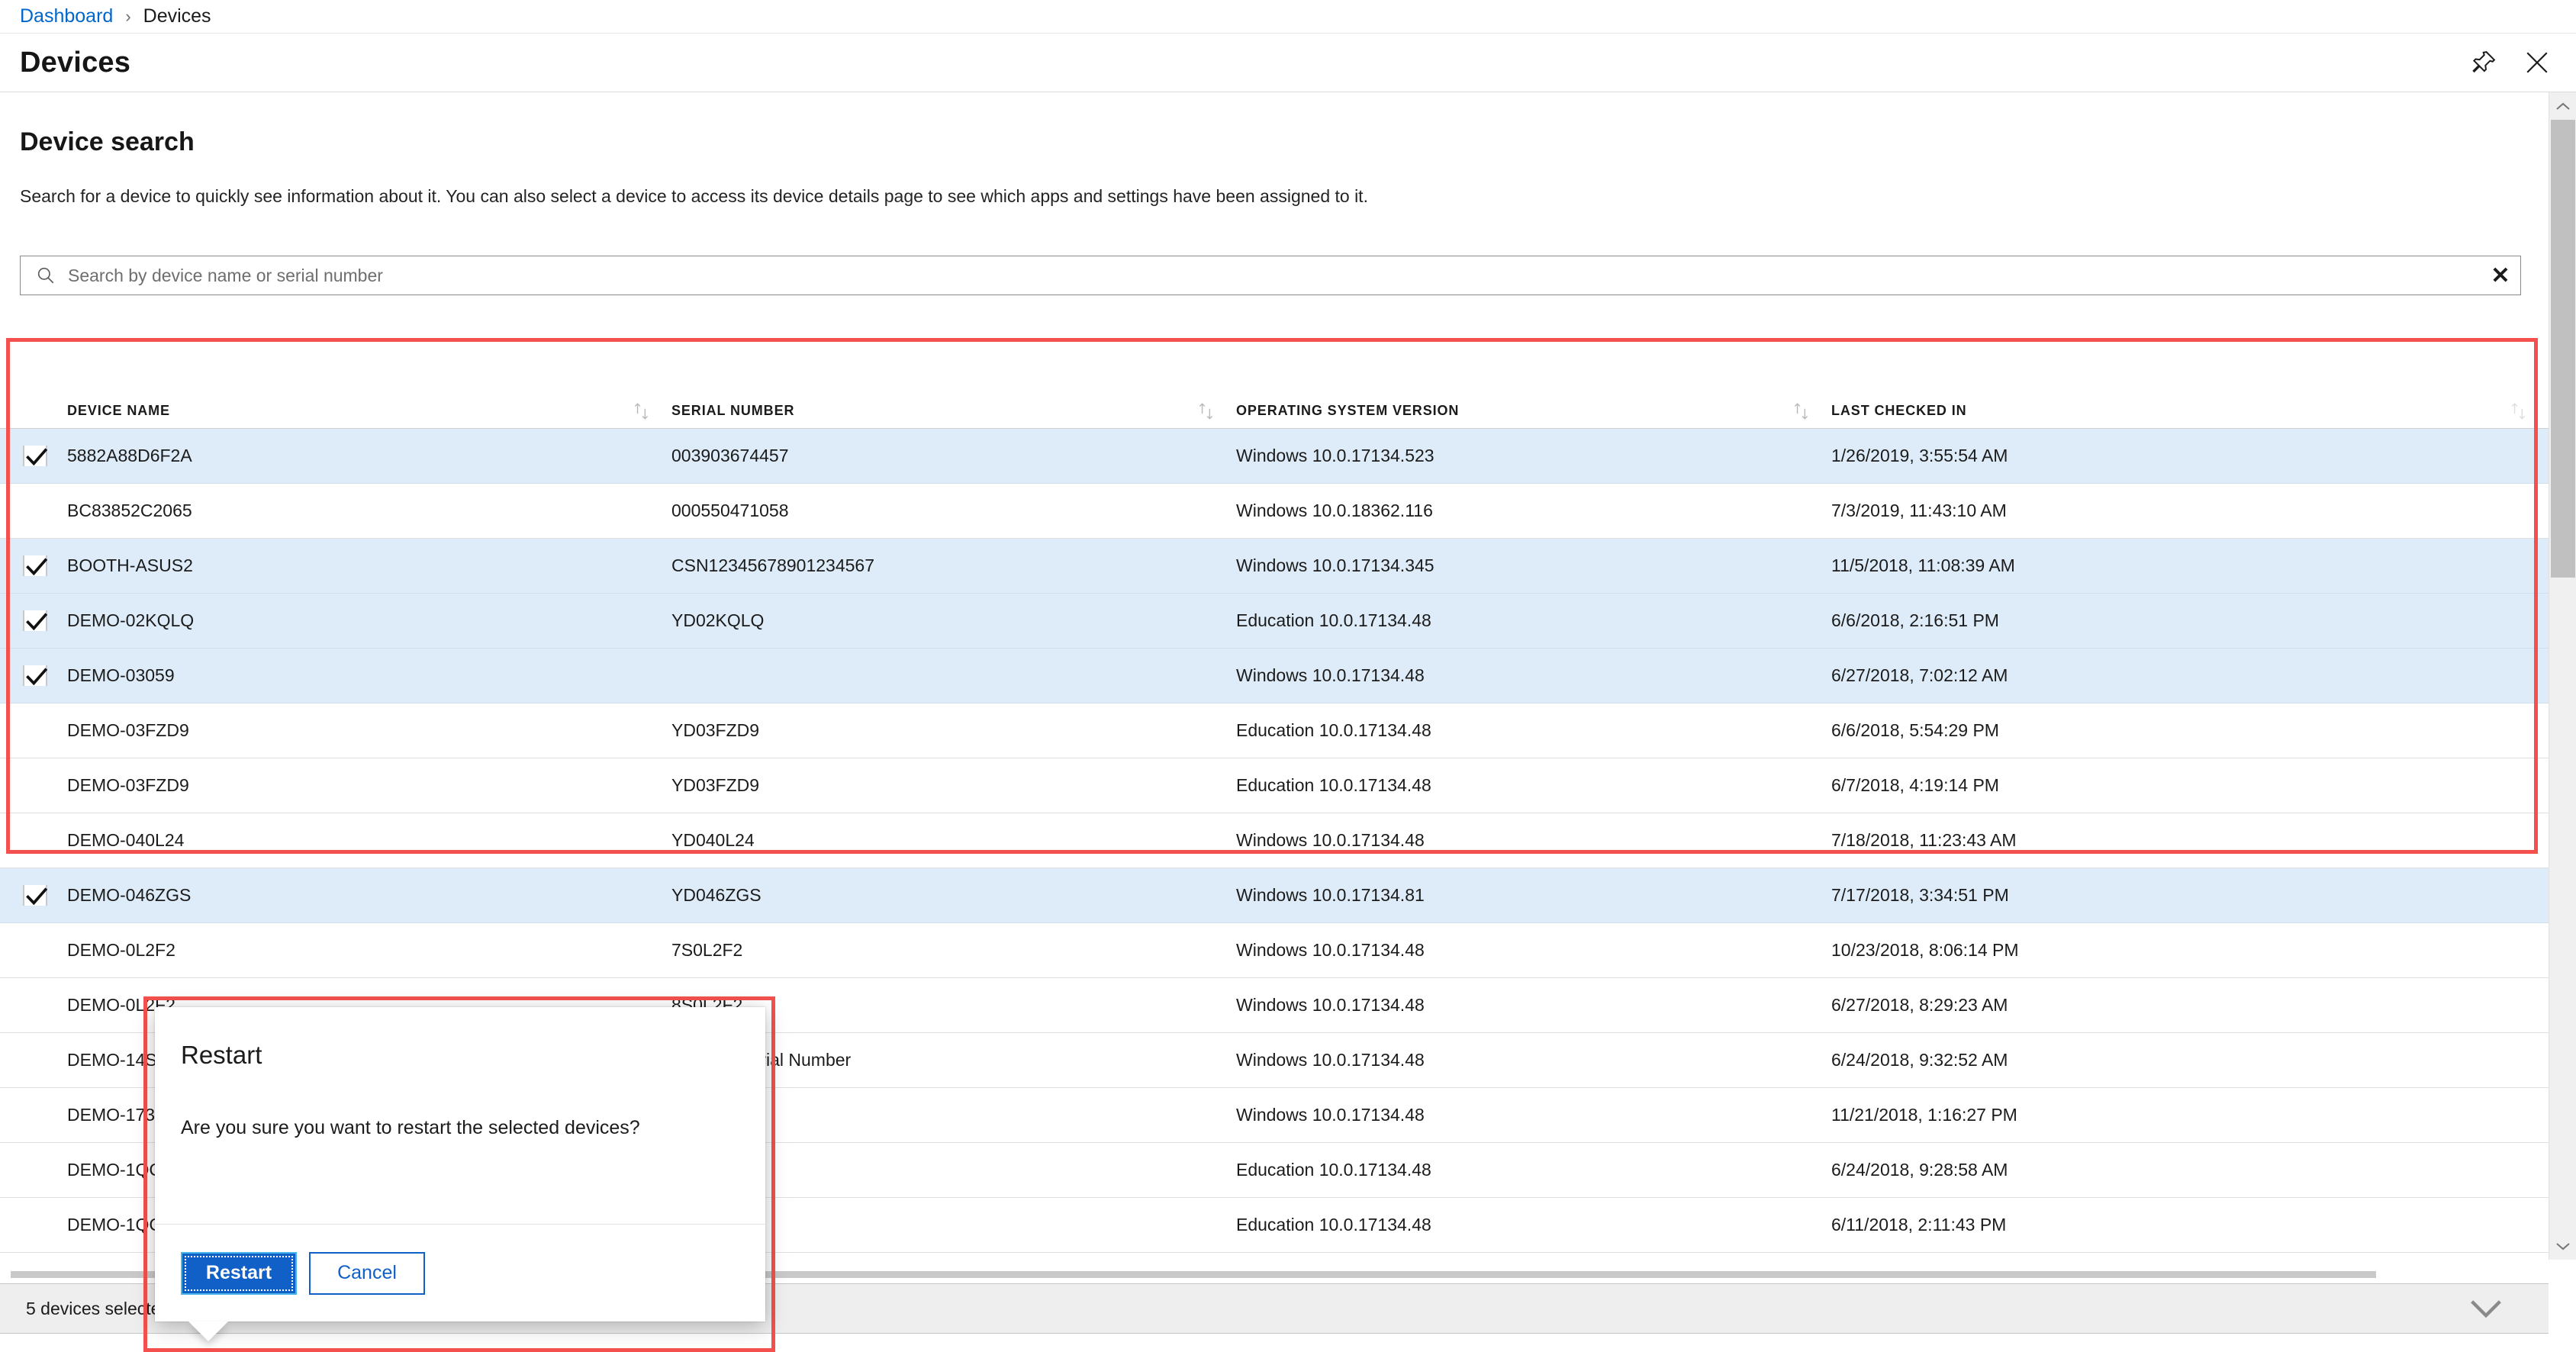  What do you see at coordinates (1920, 895) in the screenshot?
I see `cell-last-checked-in: 7/17/2018, 3:34:51 PM` at bounding box center [1920, 895].